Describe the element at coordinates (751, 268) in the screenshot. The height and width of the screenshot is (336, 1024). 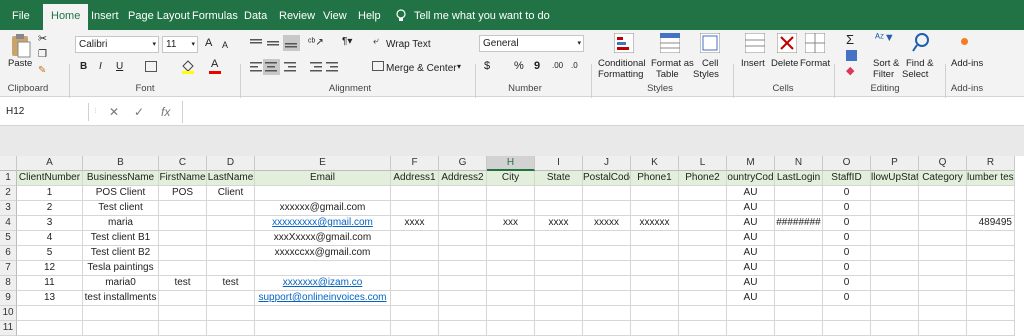
I see `cell-m7: AU` at that location.